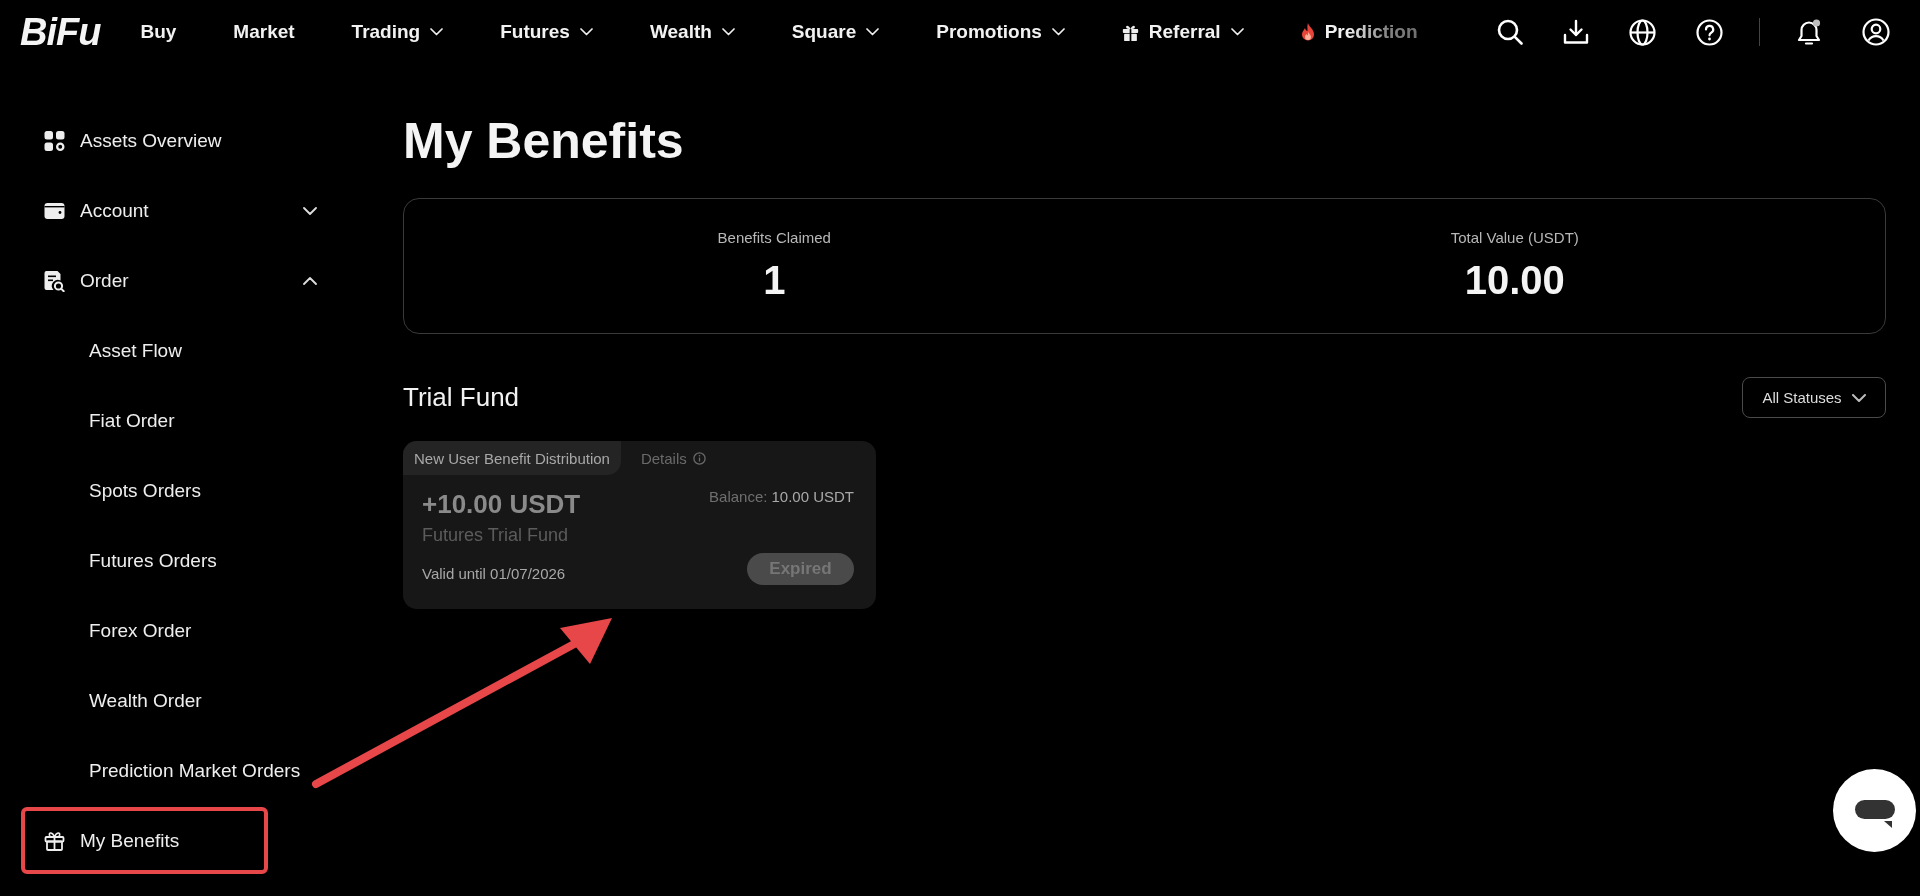 The height and width of the screenshot is (896, 1920). I want to click on user-profile-icon, so click(1876, 32).